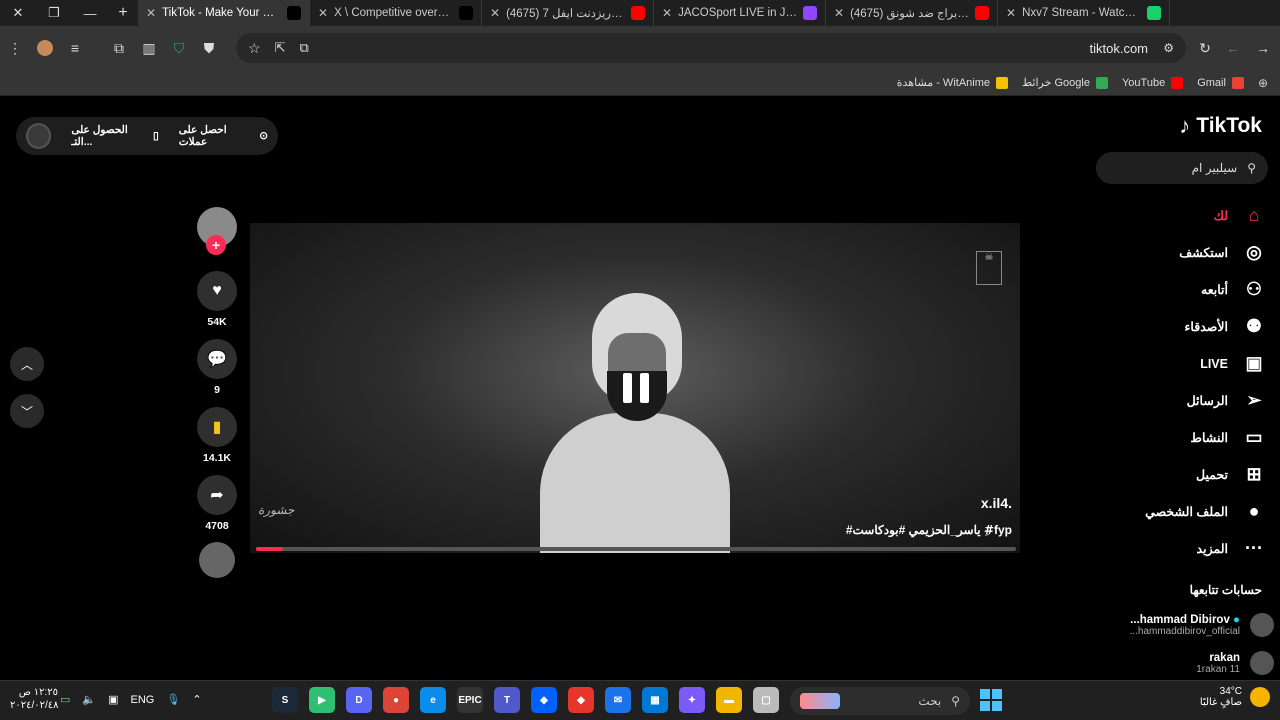  Describe the element at coordinates (1214, 168) in the screenshot. I see `search-value: سيلبير ام` at that location.